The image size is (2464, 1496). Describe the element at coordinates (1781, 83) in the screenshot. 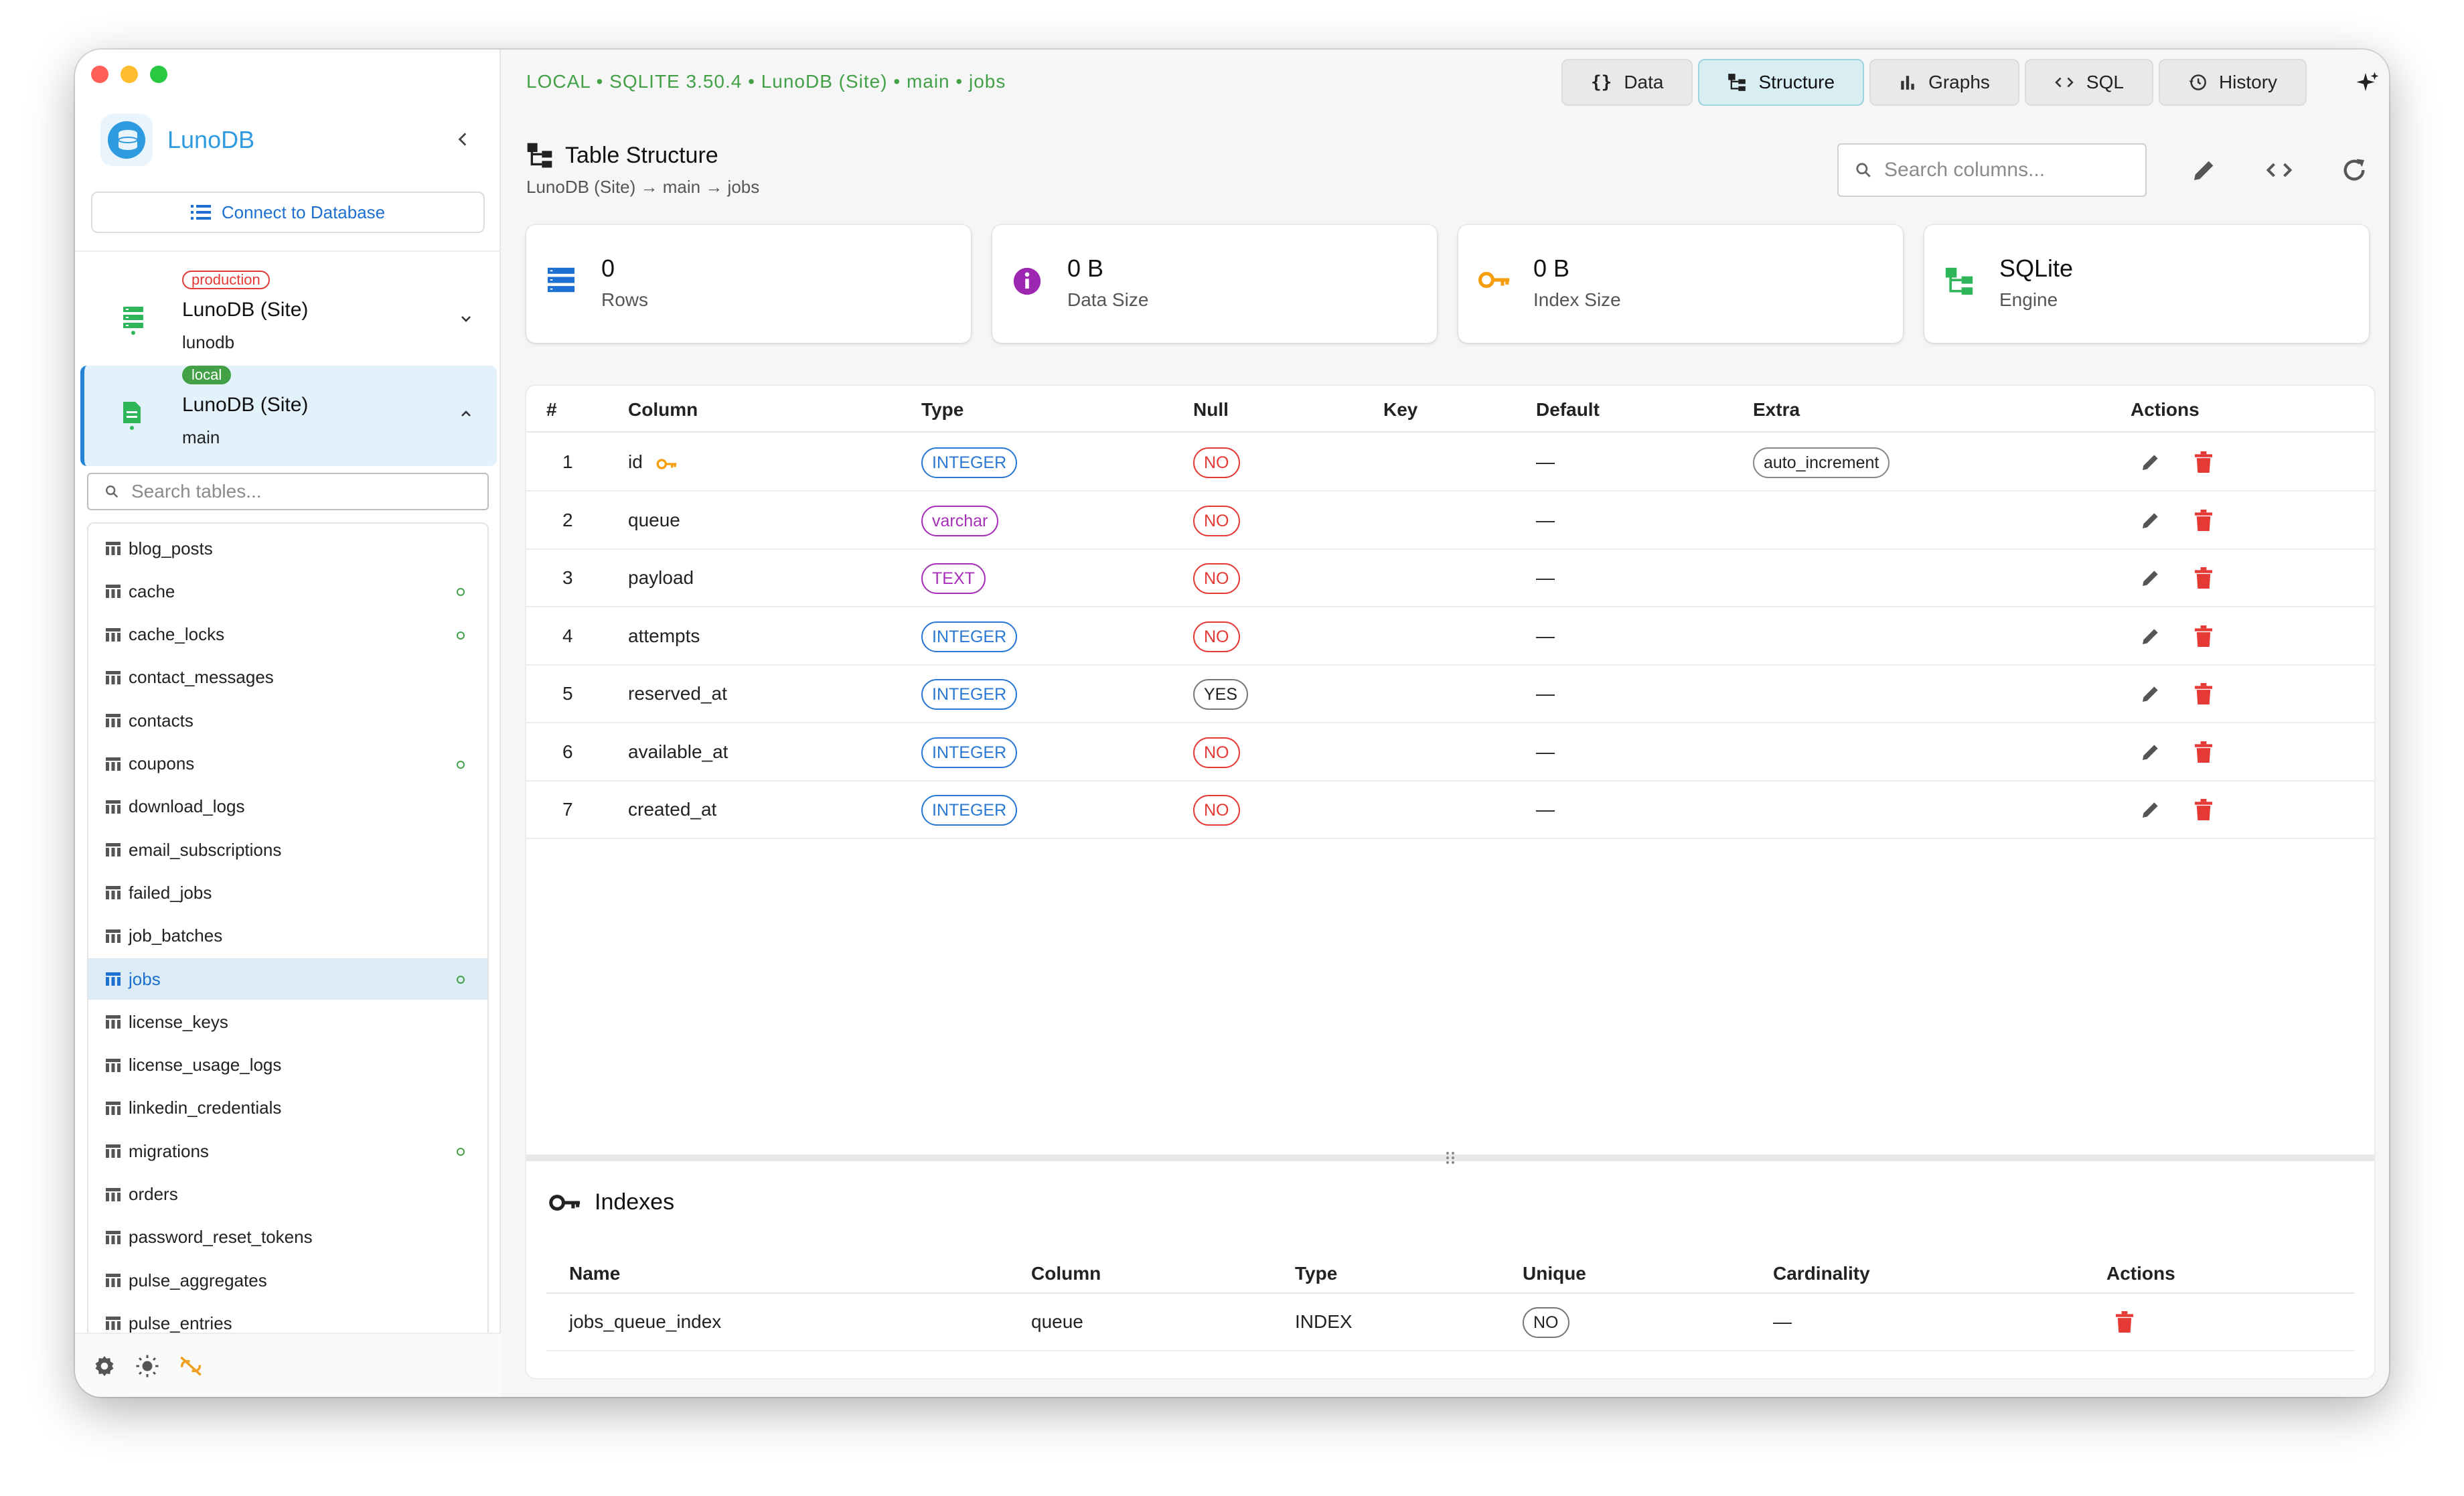

I see `tab-structure: Structure` at that location.